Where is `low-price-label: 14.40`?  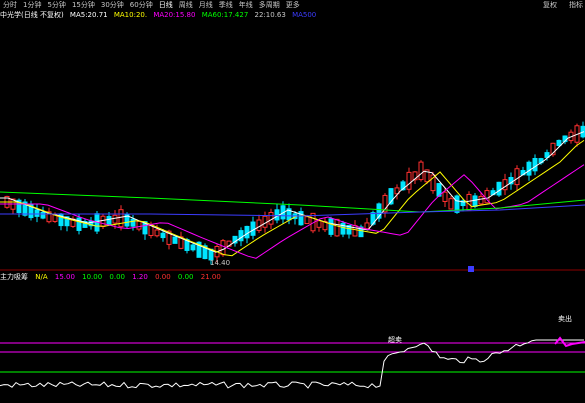
low-price-label: 14.40 is located at coordinates (220, 263).